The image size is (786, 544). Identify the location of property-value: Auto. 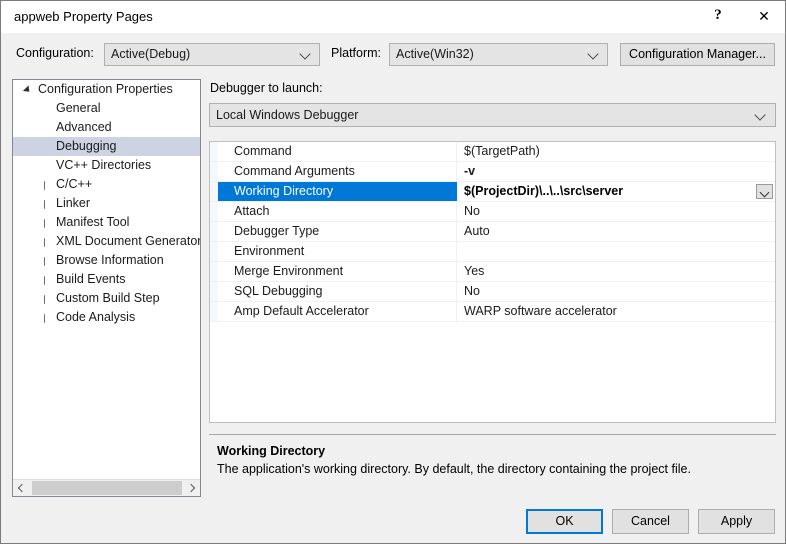
(616, 231).